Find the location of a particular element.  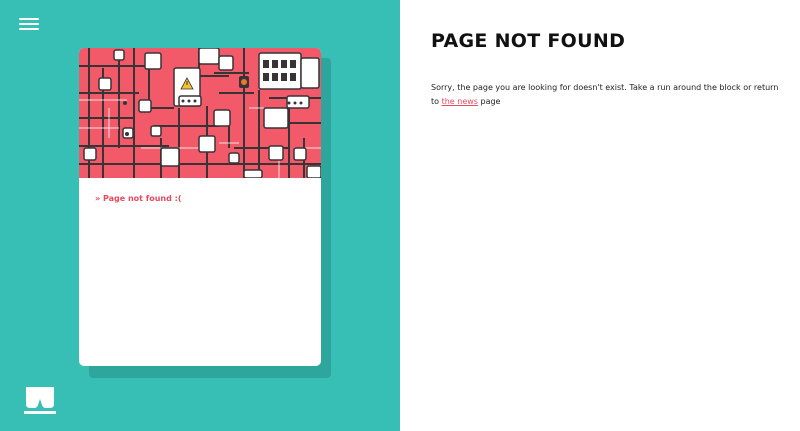

card-caption: » Page not found :( is located at coordinates (138, 198).